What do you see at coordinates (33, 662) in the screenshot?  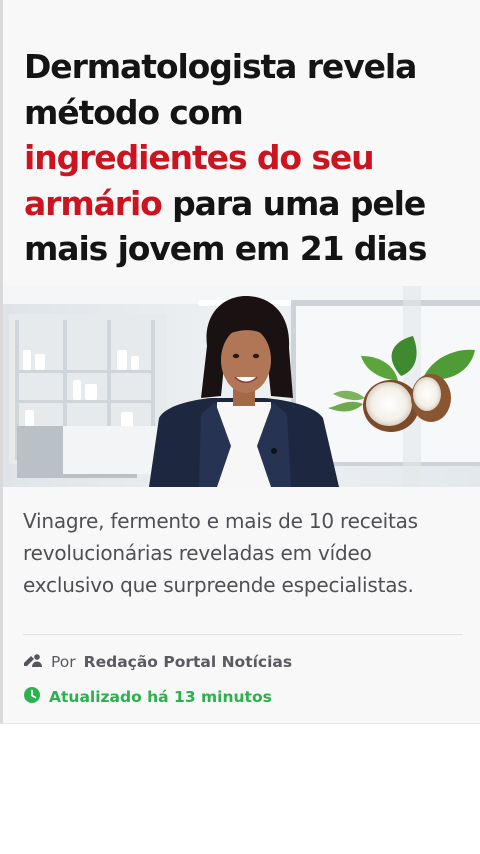 I see `edit-user-icon` at bounding box center [33, 662].